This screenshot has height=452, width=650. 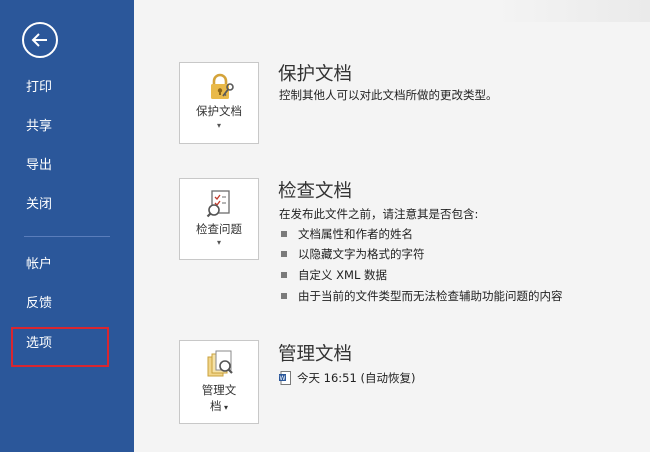 I want to click on sidebar-item-share: 共享, so click(x=67, y=127).